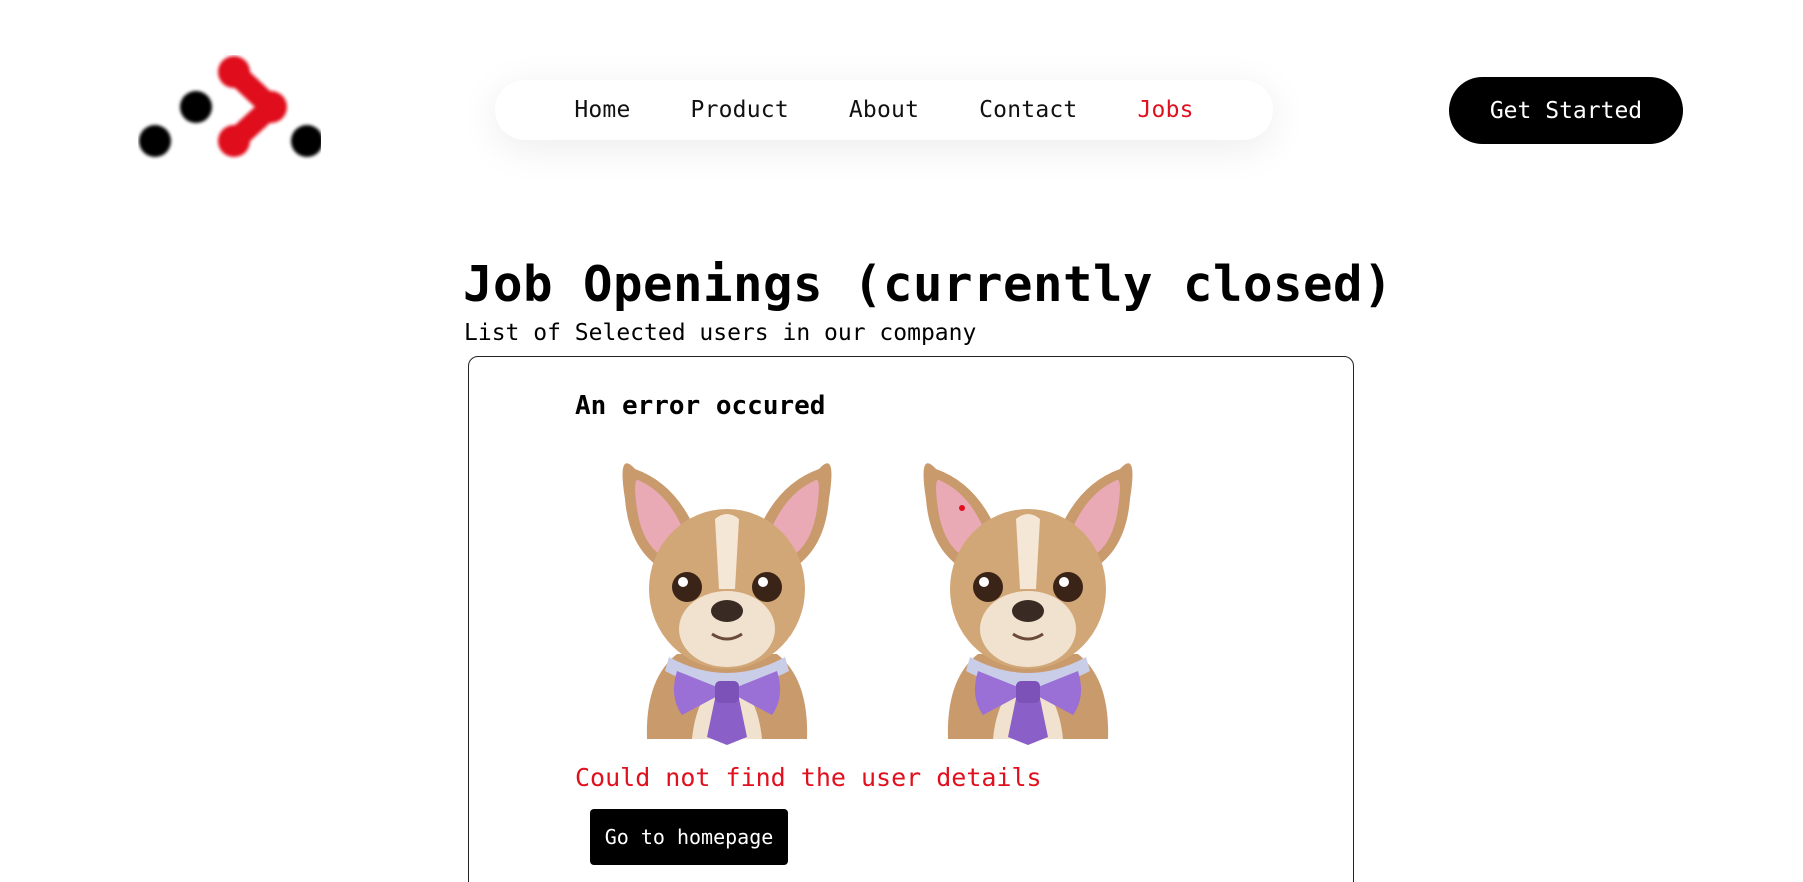  Describe the element at coordinates (700, 406) in the screenshot. I see `error-title: An error occured` at that location.